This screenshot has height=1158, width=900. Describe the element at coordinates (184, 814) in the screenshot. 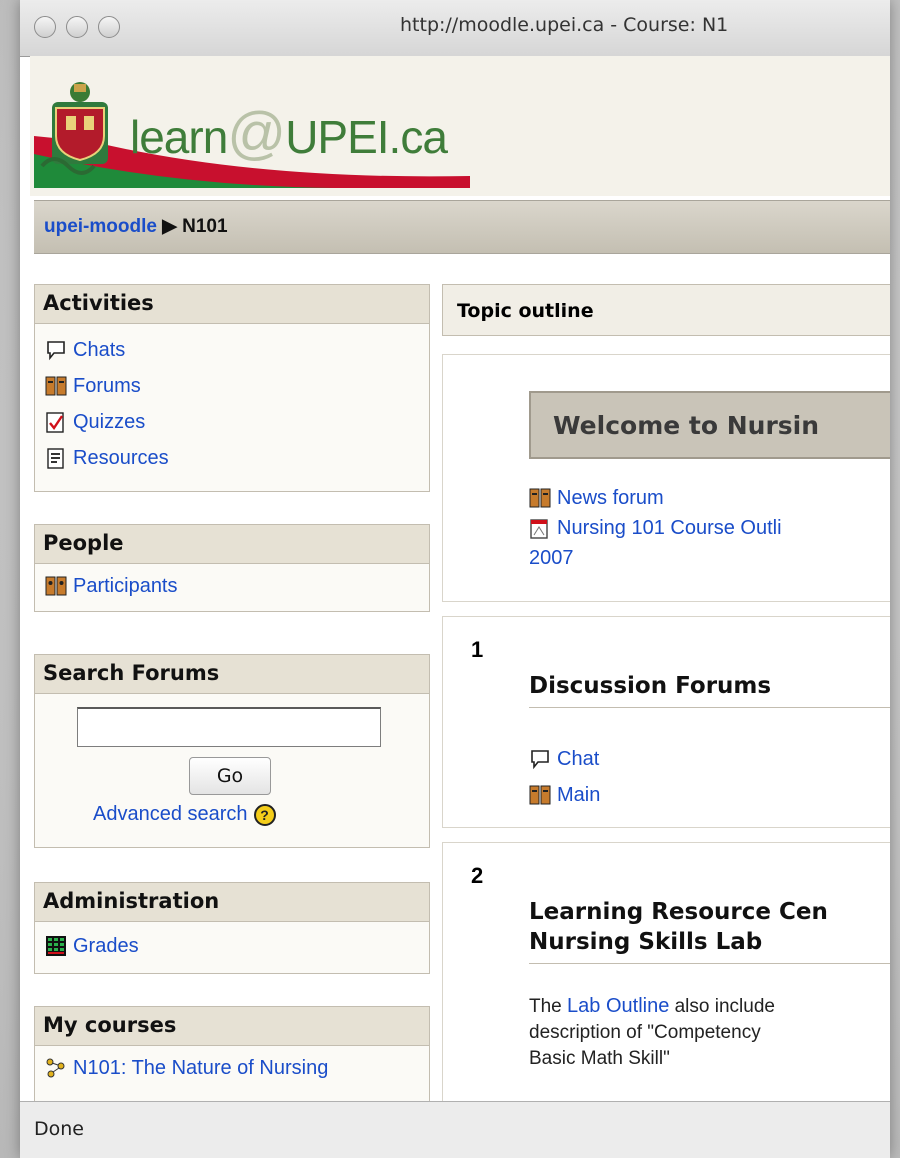

I see `advanced-search-link: Advanced search ?` at that location.